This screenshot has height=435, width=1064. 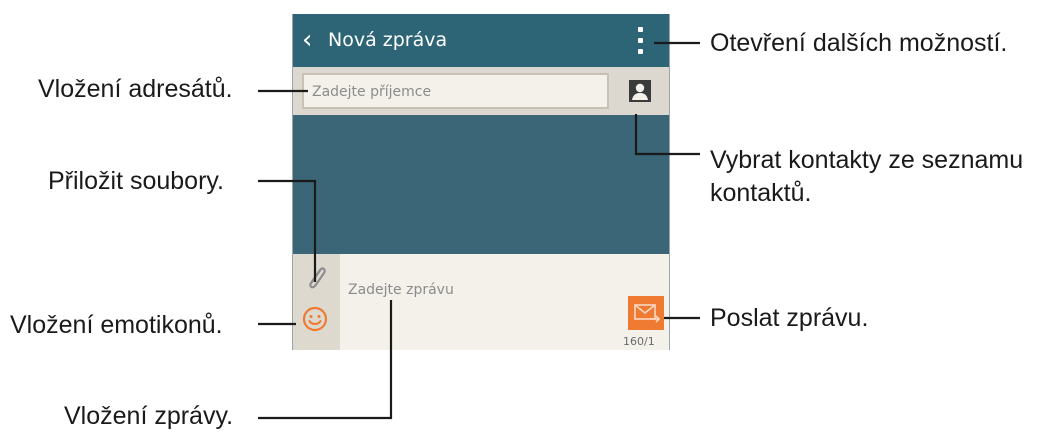 I want to click on callout-insert-emoticons: Vložení emotikonů., so click(x=116, y=325).